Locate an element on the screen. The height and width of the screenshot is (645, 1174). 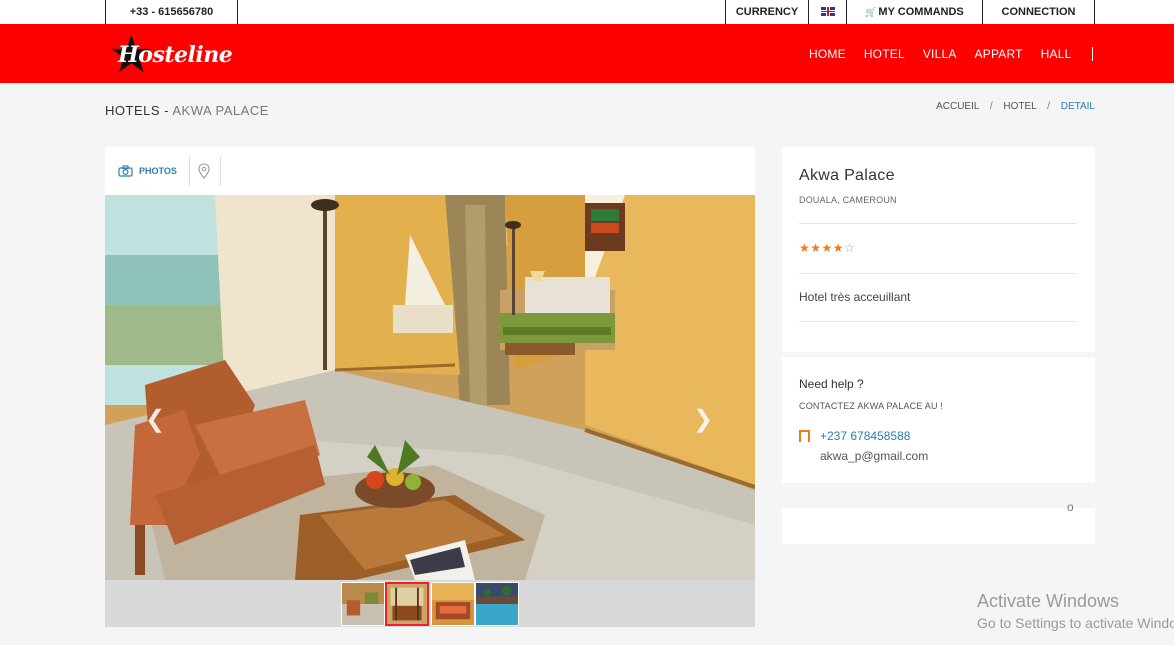
camera-icon is located at coordinates (125, 171).